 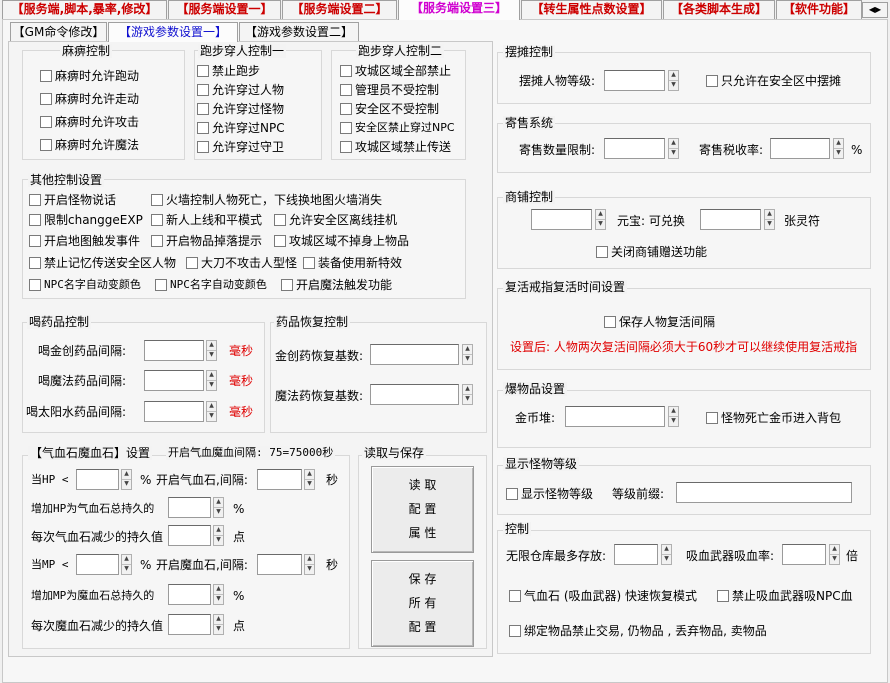 What do you see at coordinates (279, 479) in the screenshot?
I see `hp-interval-input` at bounding box center [279, 479].